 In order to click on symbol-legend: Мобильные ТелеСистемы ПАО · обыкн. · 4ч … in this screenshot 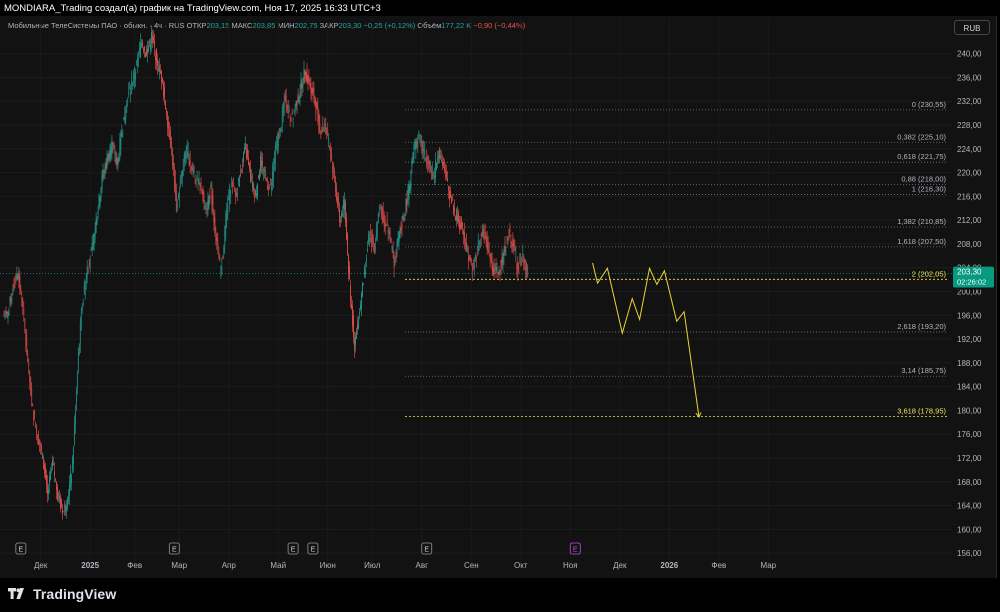, I will do `click(266, 25)`.